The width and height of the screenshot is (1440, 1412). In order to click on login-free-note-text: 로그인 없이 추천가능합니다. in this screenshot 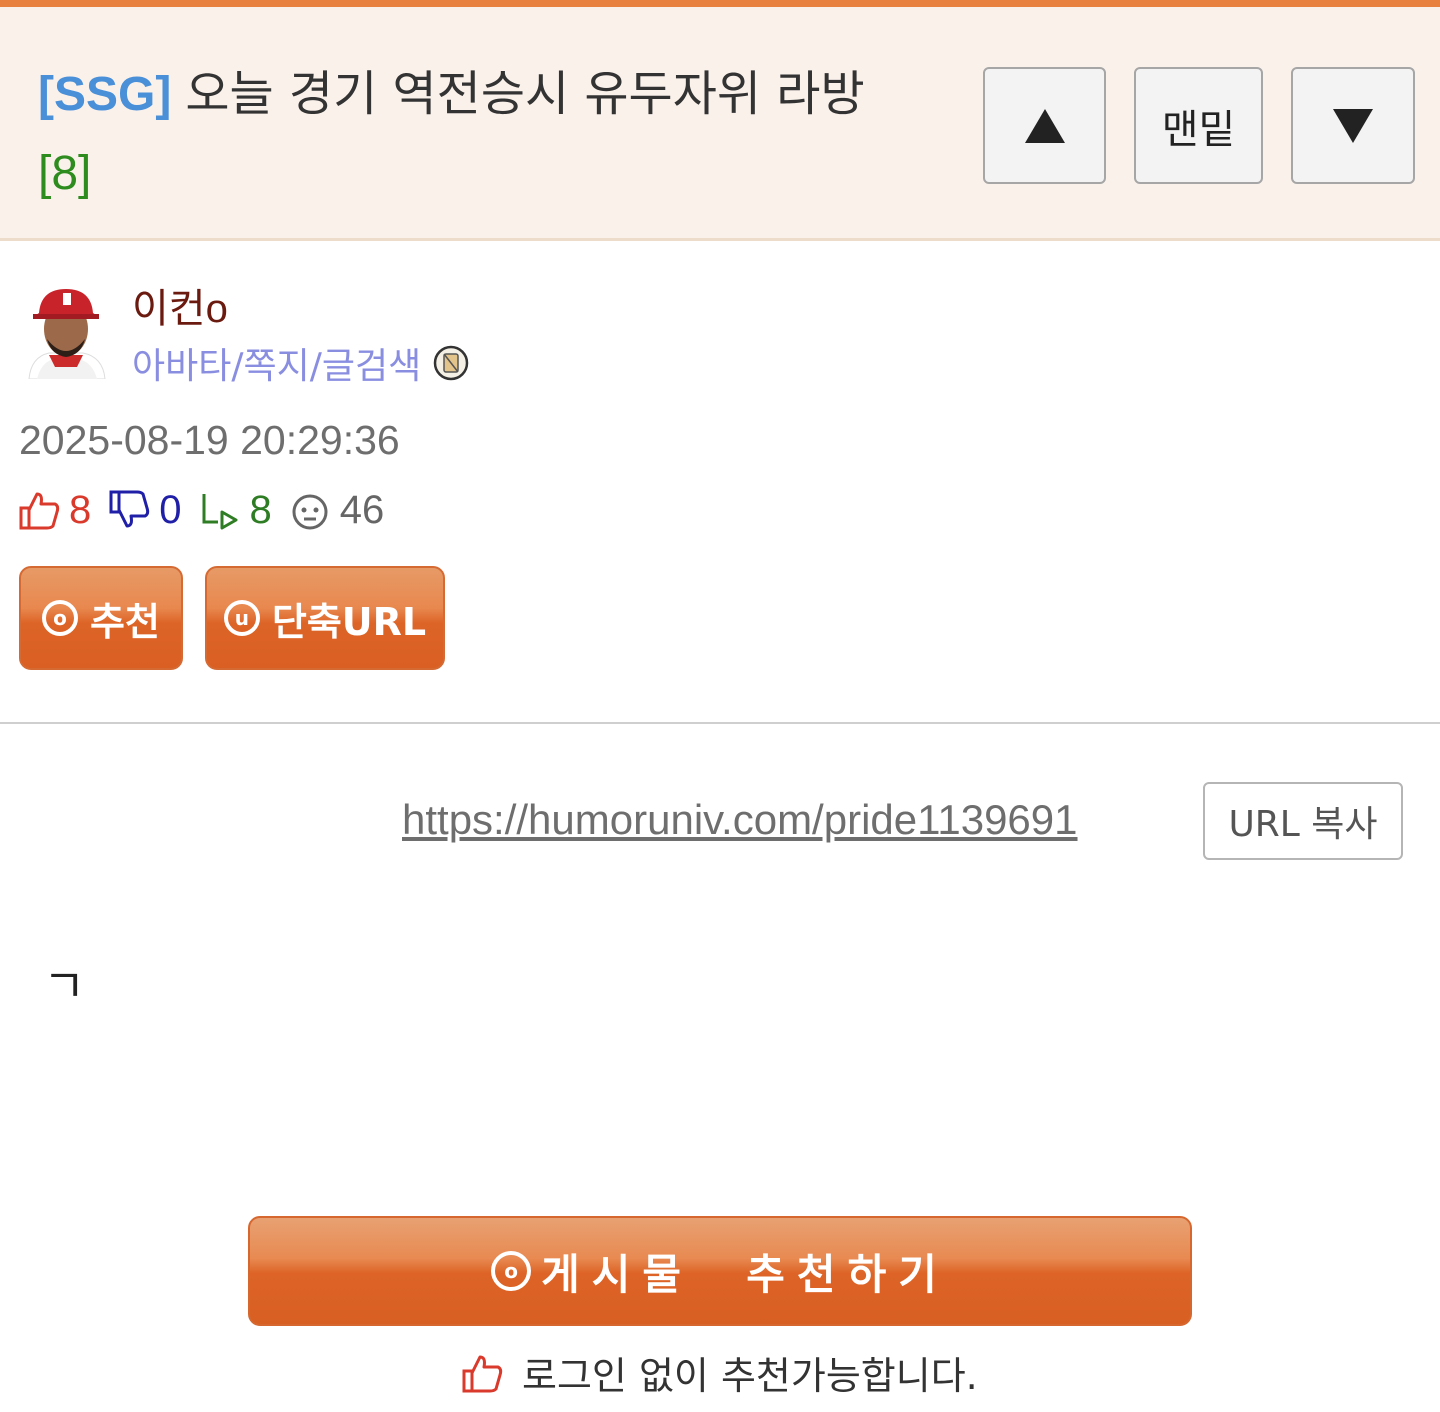, I will do `click(750, 1376)`.